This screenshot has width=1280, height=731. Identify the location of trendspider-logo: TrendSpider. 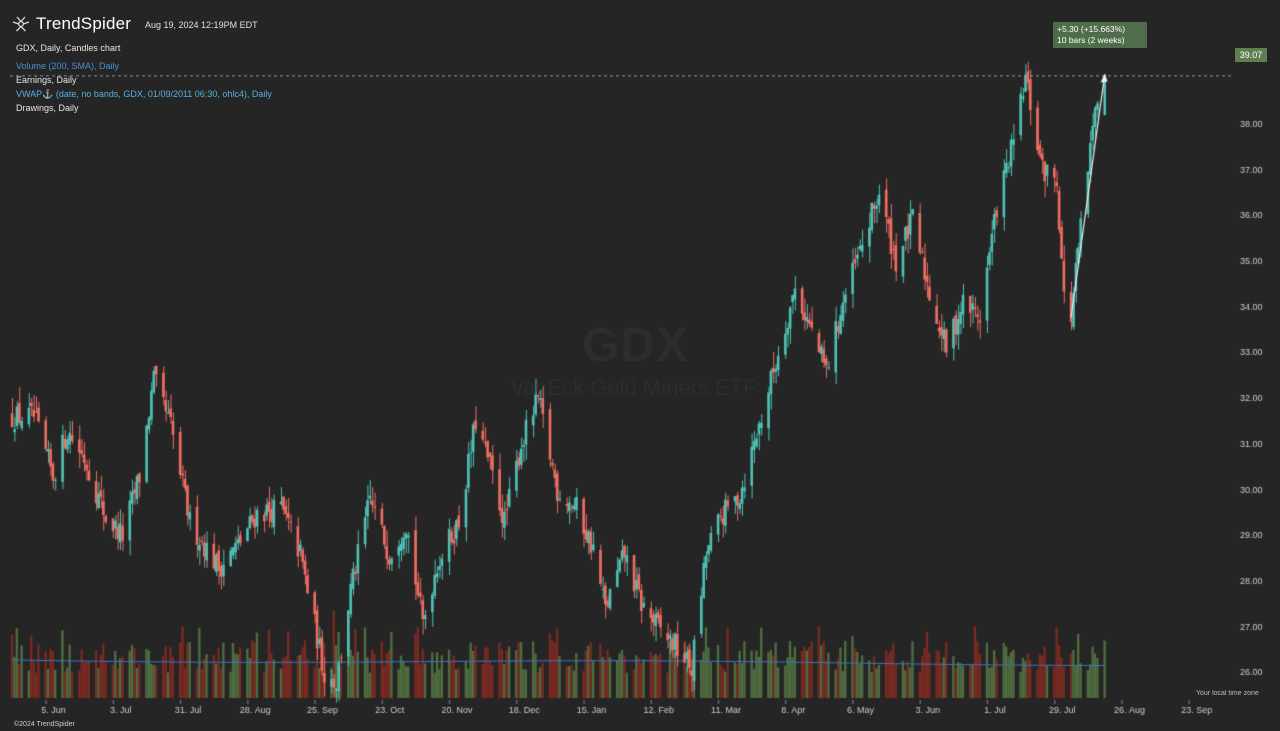
(71, 24).